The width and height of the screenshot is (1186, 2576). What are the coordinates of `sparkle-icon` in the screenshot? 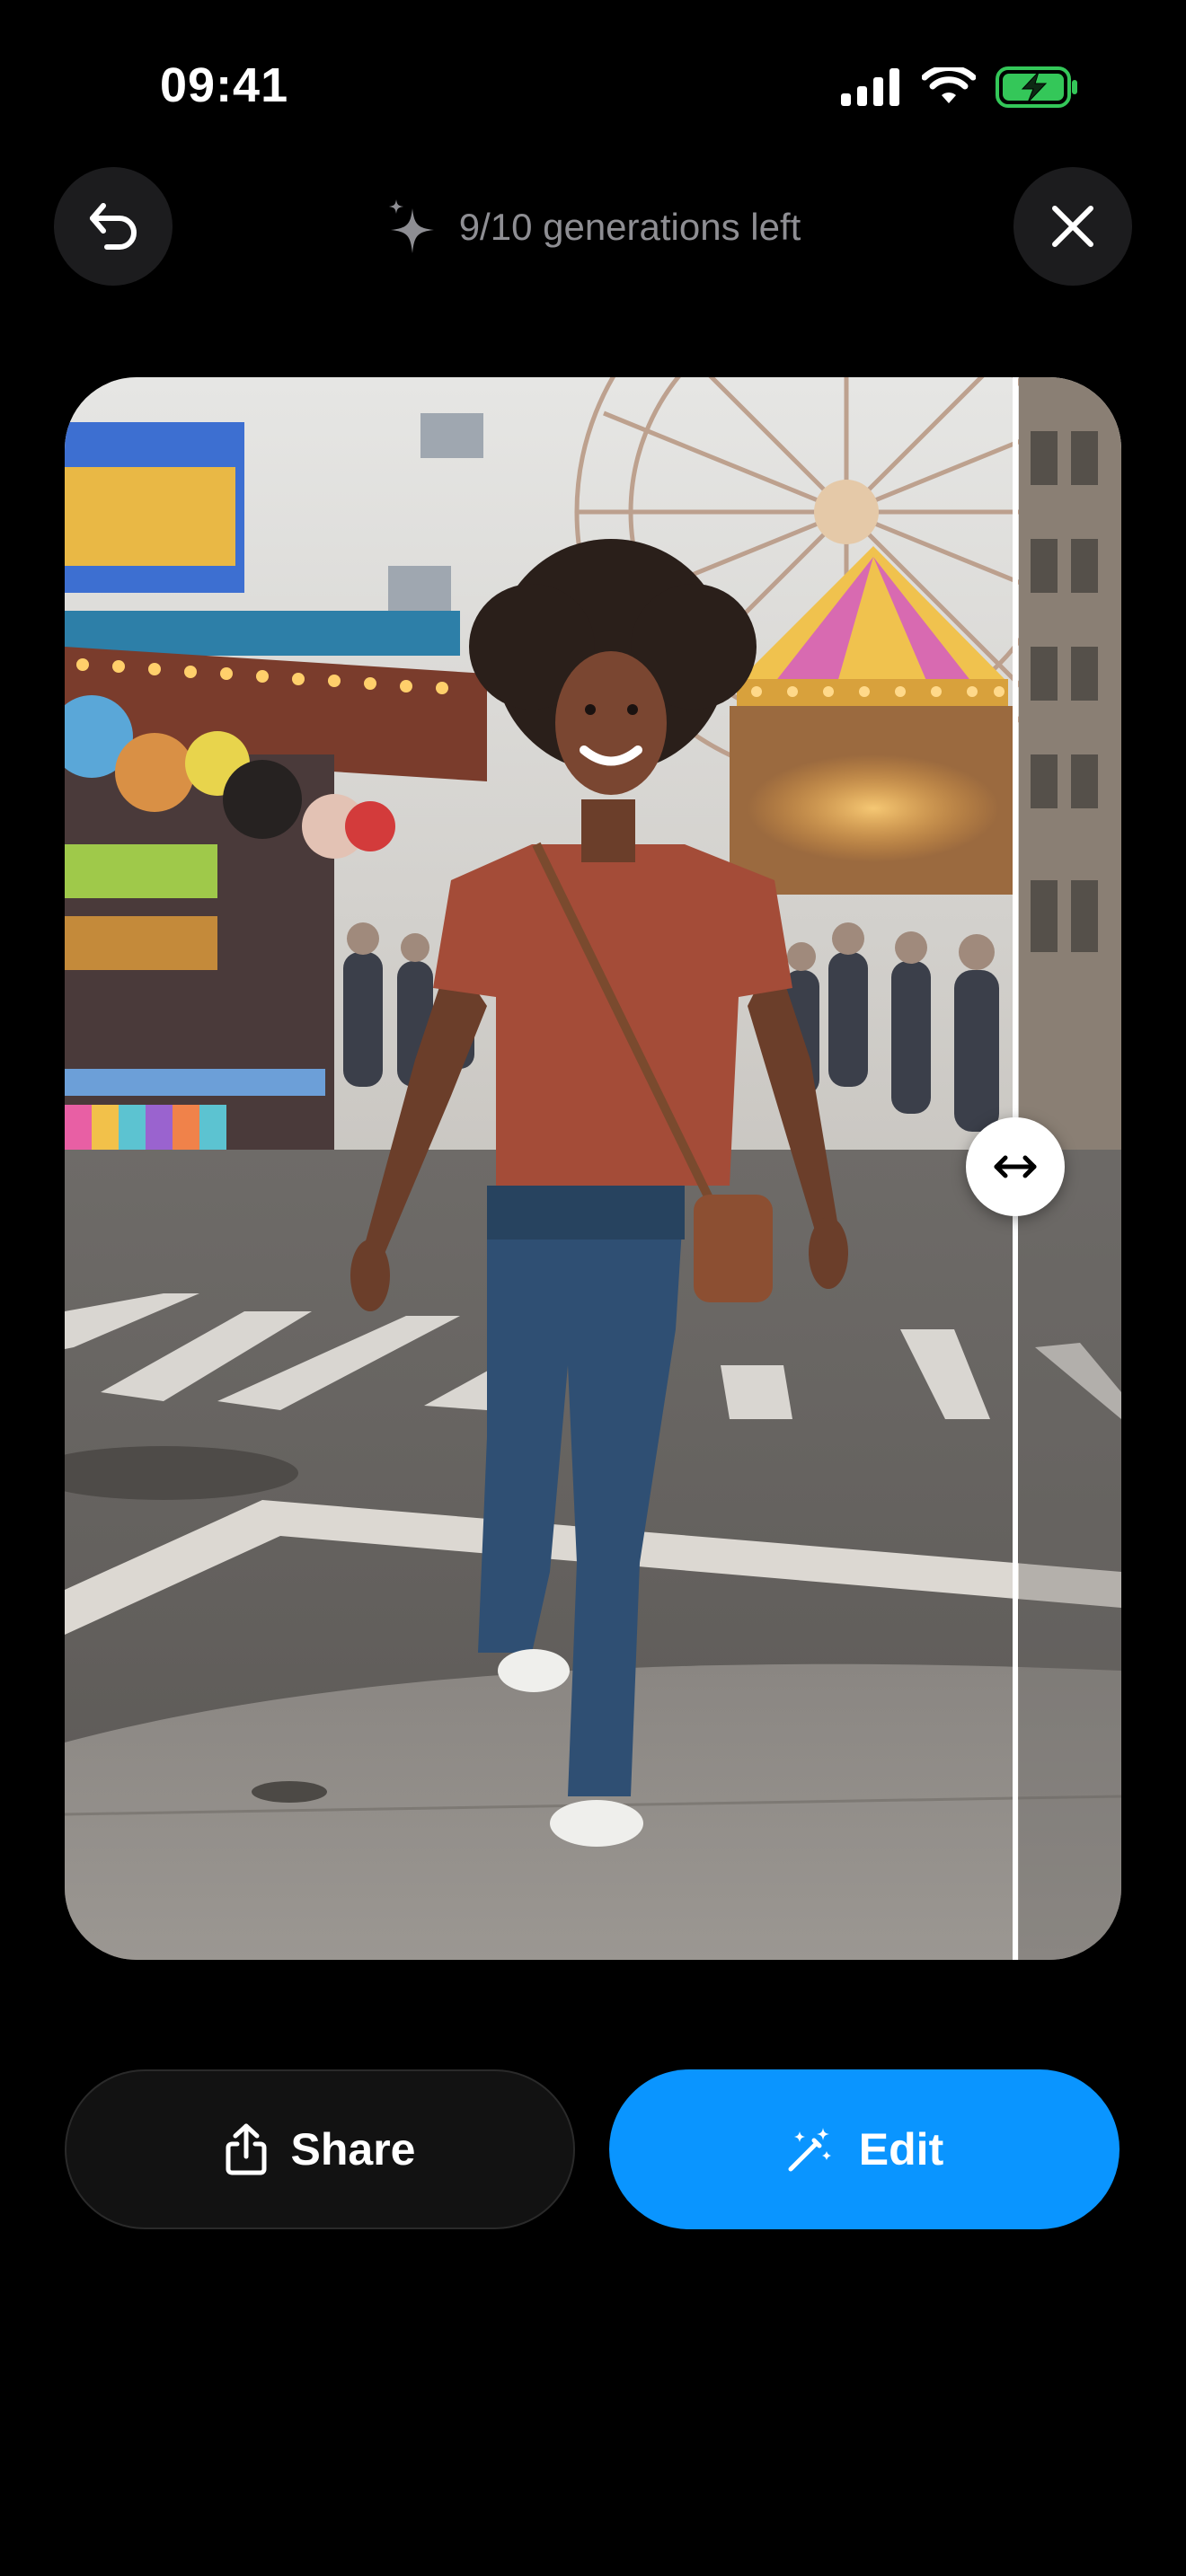 It's located at (411, 226).